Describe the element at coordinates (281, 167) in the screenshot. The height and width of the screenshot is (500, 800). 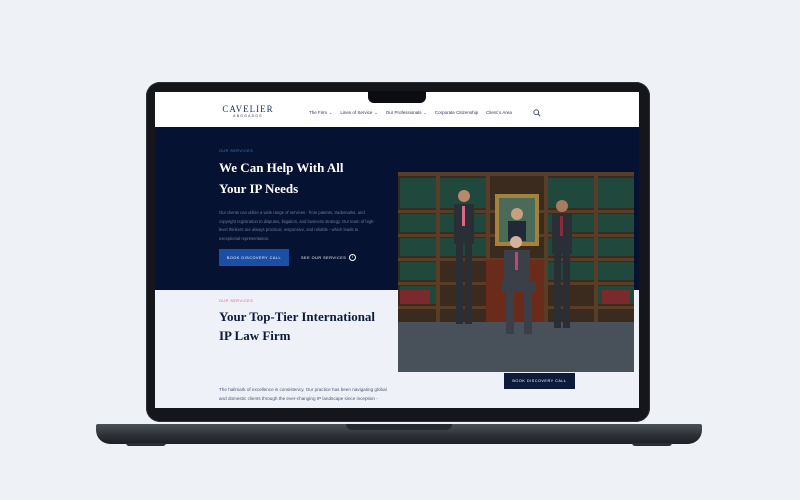
I see `hero-title-line: We Can Help With All` at that location.